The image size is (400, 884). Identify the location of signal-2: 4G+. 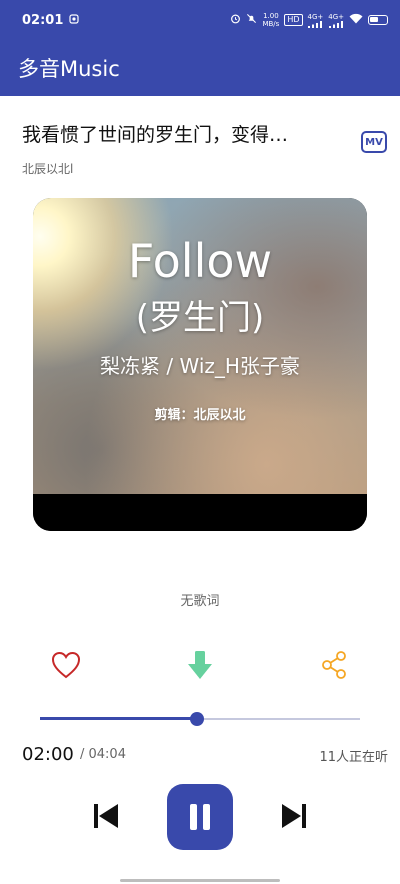
(336, 20).